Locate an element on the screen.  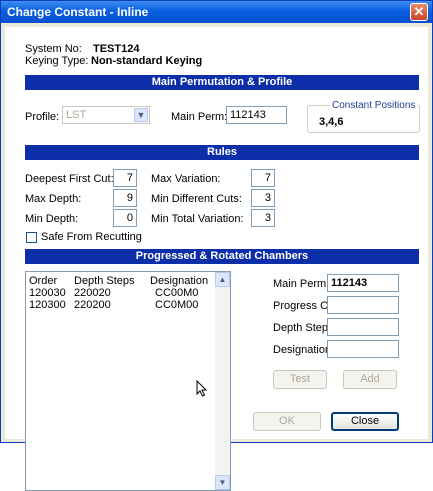
test-button: Test is located at coordinates (300, 379).